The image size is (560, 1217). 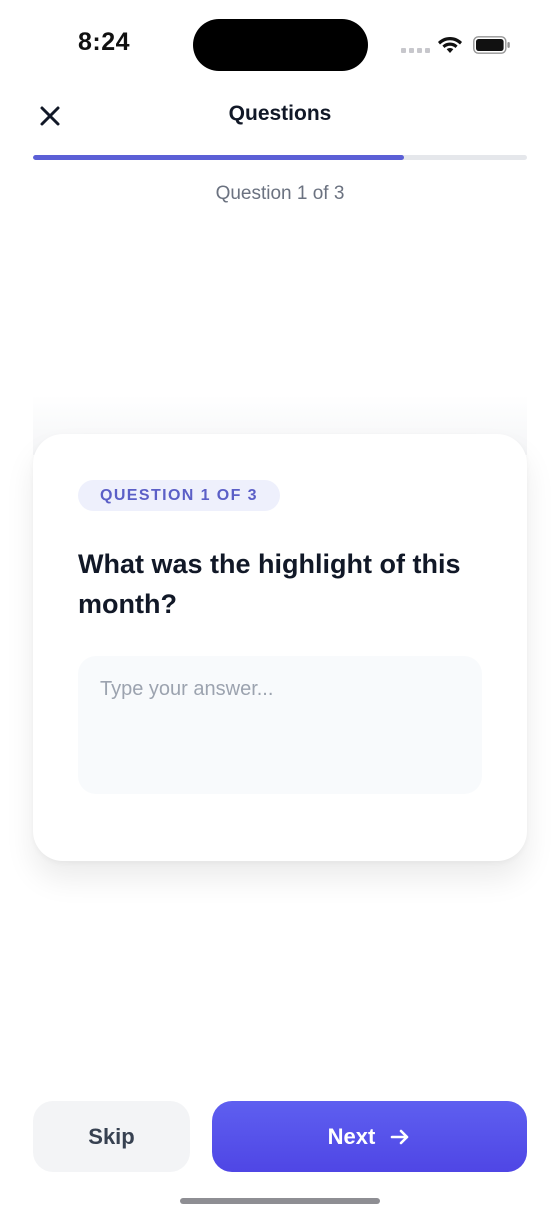 I want to click on skip-button: Skip, so click(x=111, y=1136).